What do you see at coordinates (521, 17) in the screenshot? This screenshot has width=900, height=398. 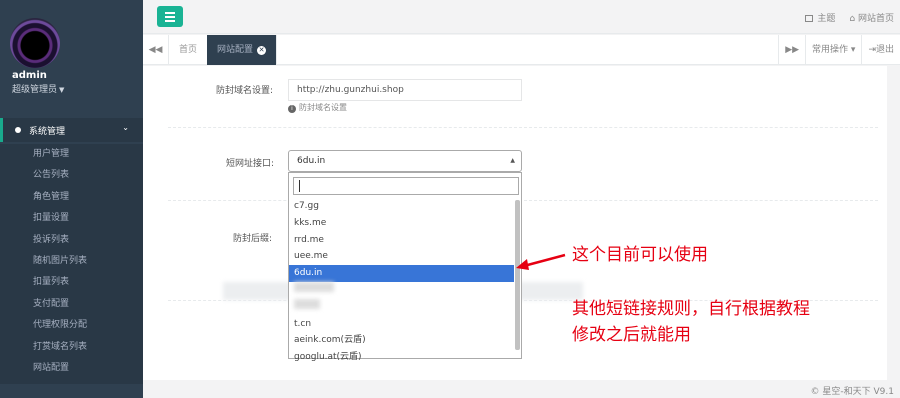 I see `top-bar: 主题 ⌂ 网站首页` at bounding box center [521, 17].